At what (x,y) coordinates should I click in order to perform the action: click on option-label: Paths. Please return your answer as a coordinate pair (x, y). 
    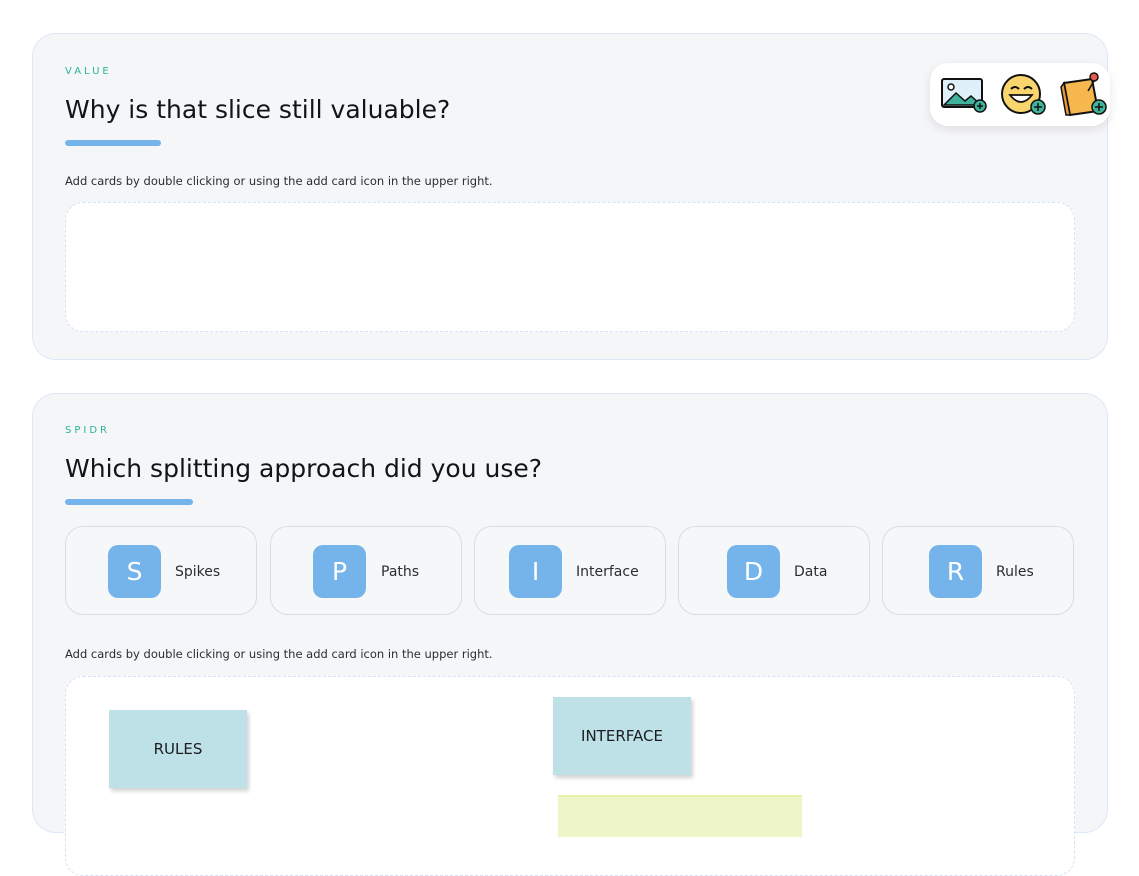
    Looking at the image, I should click on (400, 572).